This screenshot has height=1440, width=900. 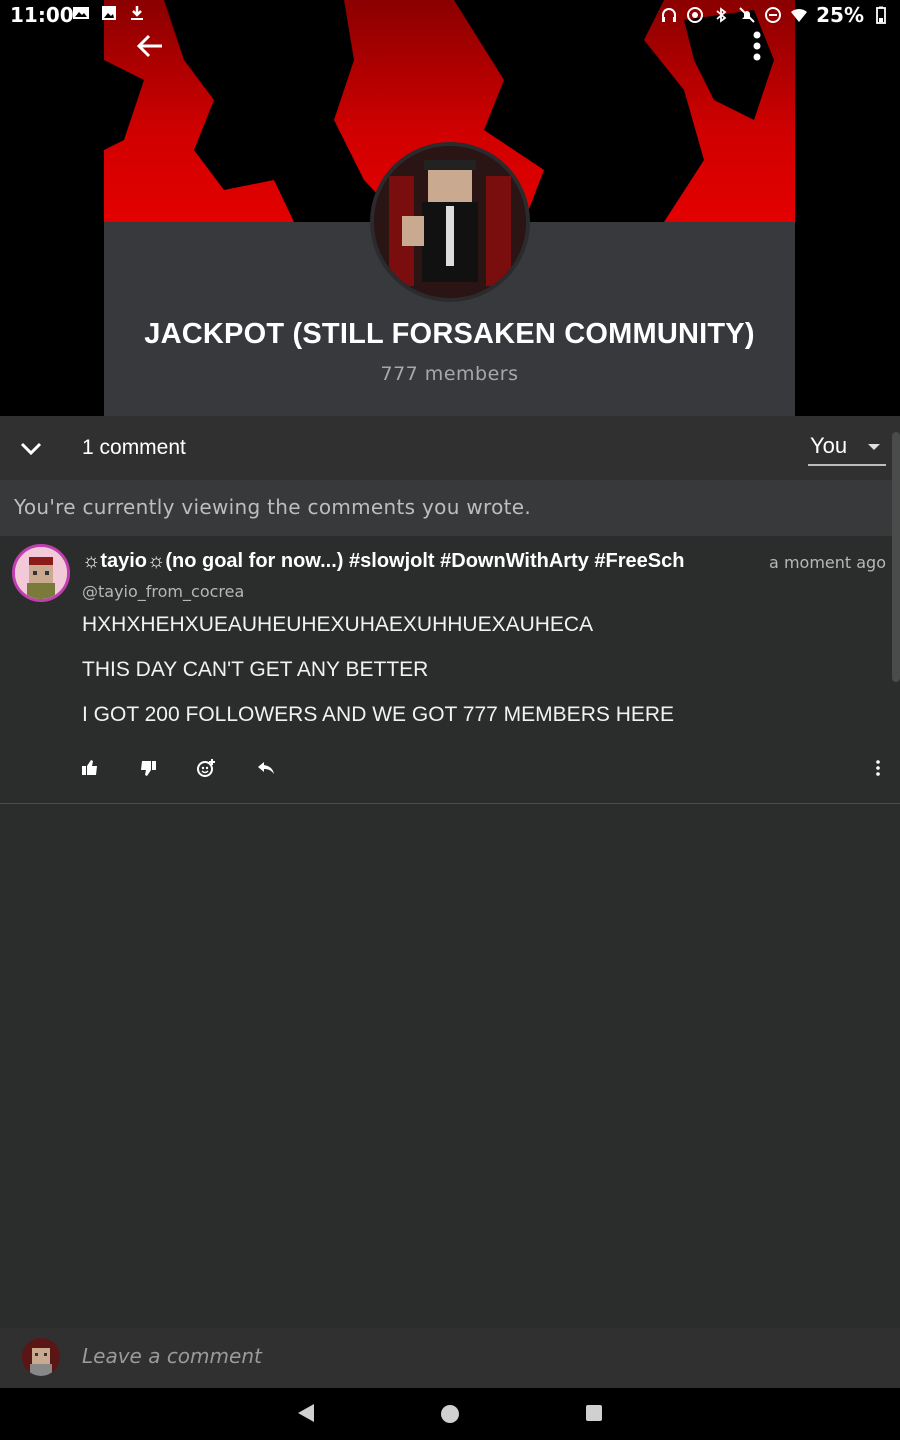 What do you see at coordinates (695, 15) in the screenshot?
I see `sync-icon` at bounding box center [695, 15].